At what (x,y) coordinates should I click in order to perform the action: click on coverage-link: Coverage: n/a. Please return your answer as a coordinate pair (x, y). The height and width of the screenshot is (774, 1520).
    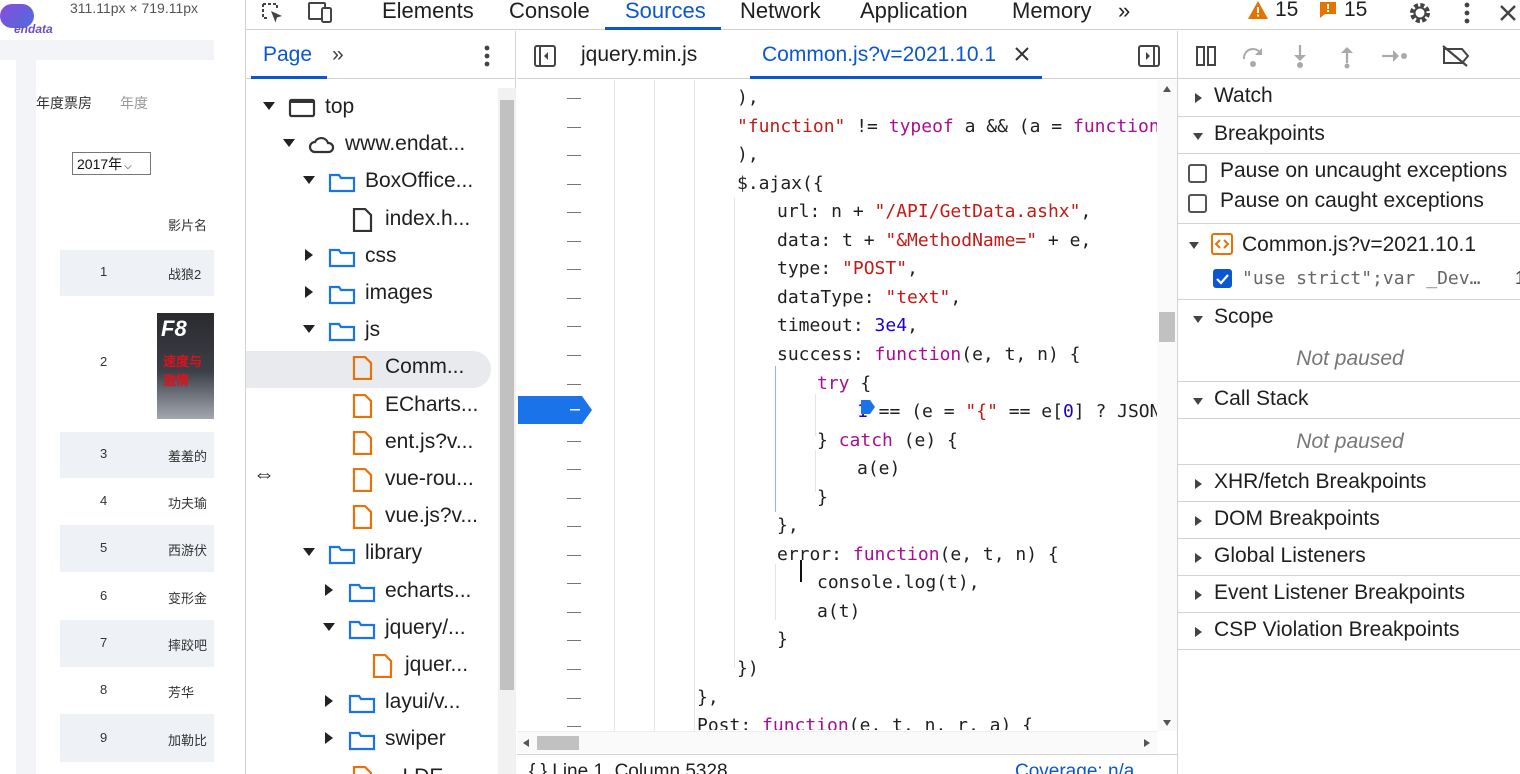
    Looking at the image, I should click on (1074, 767).